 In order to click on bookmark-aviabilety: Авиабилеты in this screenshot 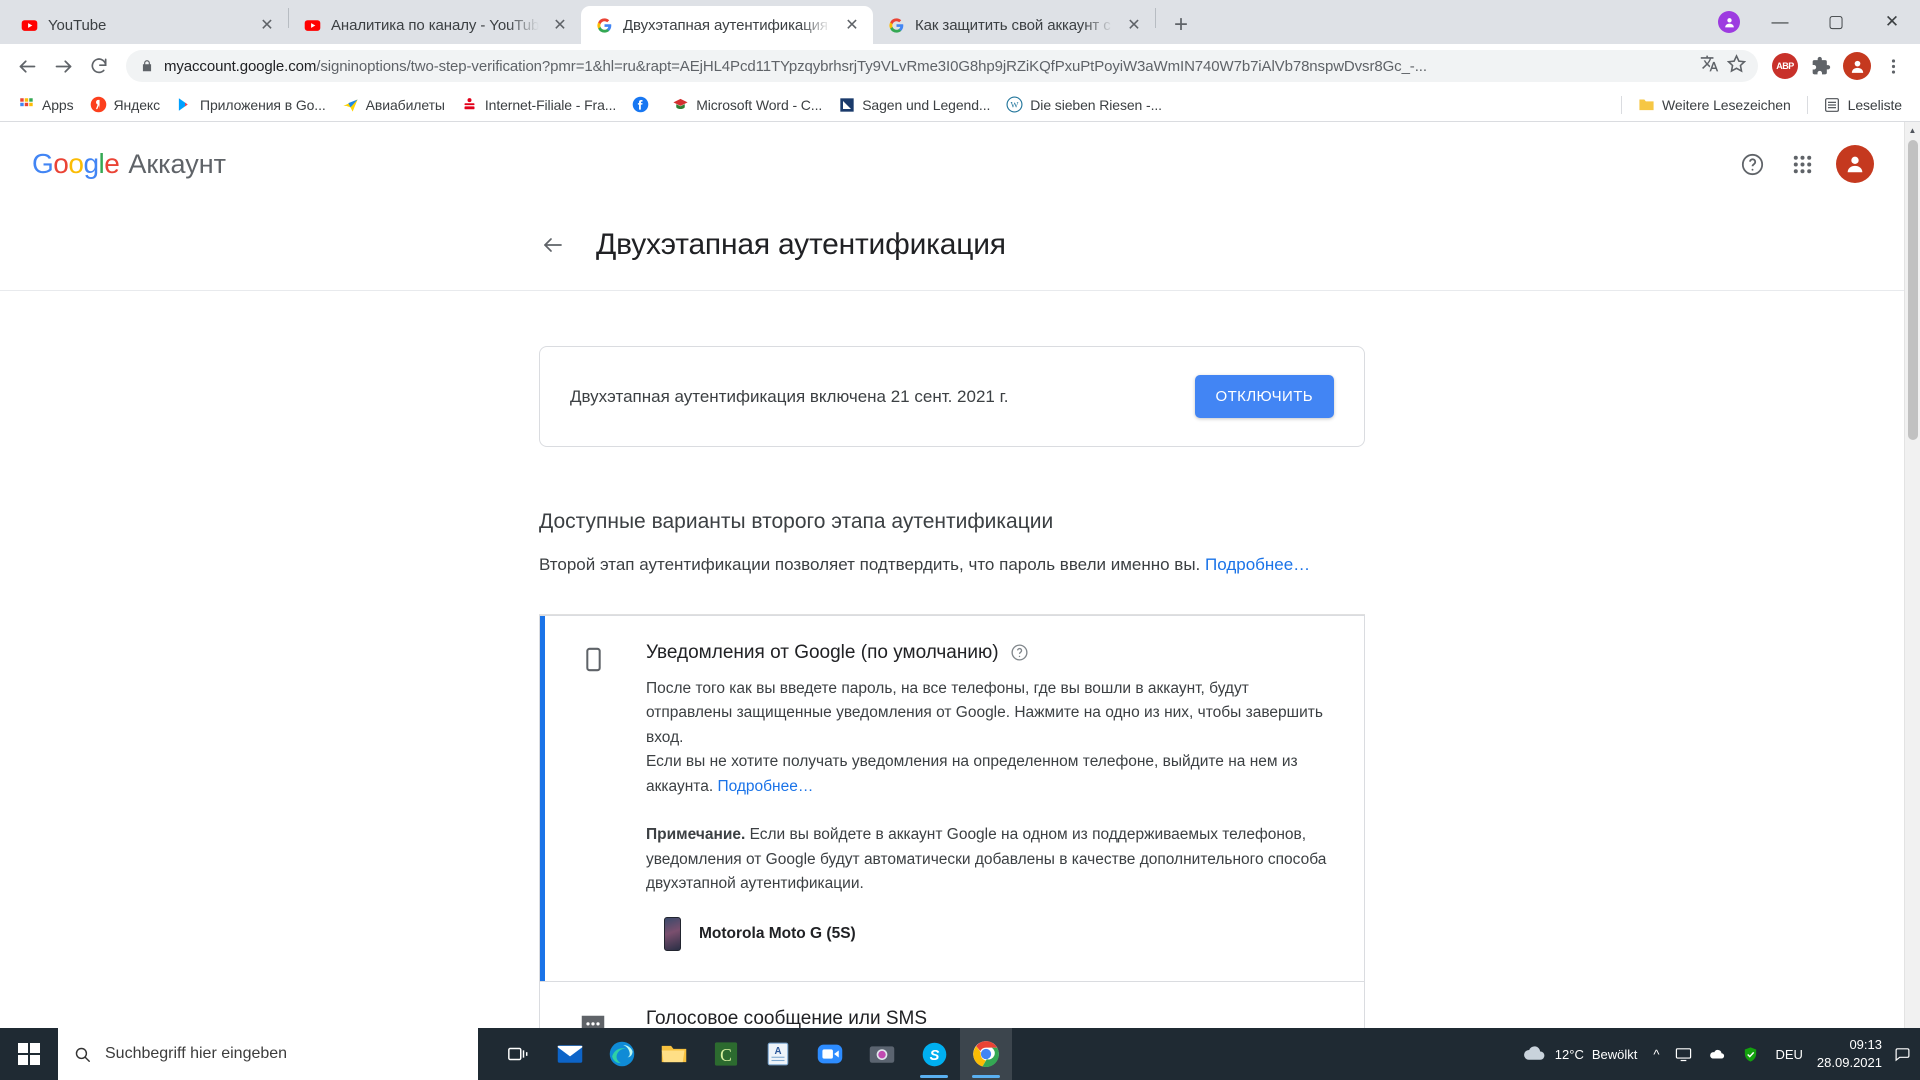, I will do `click(393, 104)`.